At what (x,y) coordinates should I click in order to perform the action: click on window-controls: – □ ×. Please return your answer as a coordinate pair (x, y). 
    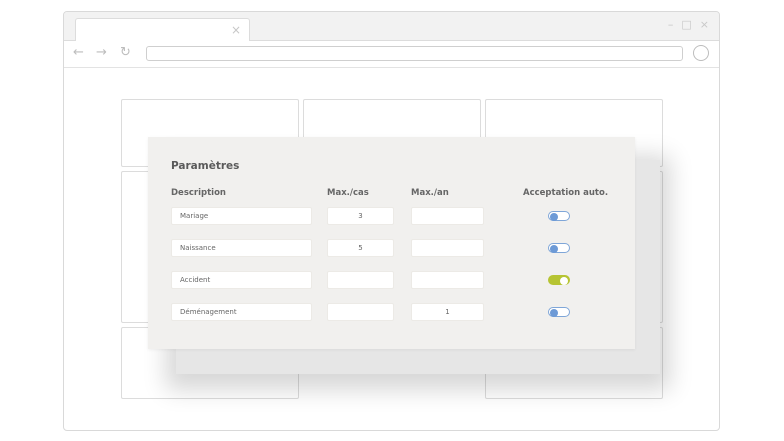
    Looking at the image, I should click on (688, 25).